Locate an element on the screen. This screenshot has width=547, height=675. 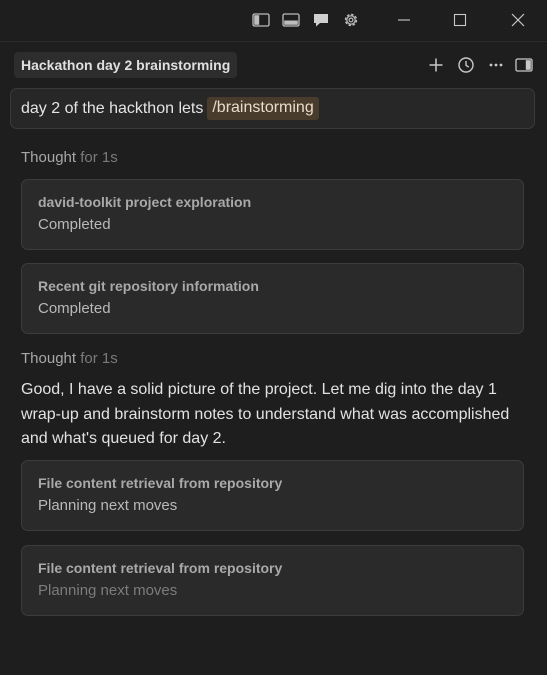
minimize-icon is located at coordinates (404, 20).